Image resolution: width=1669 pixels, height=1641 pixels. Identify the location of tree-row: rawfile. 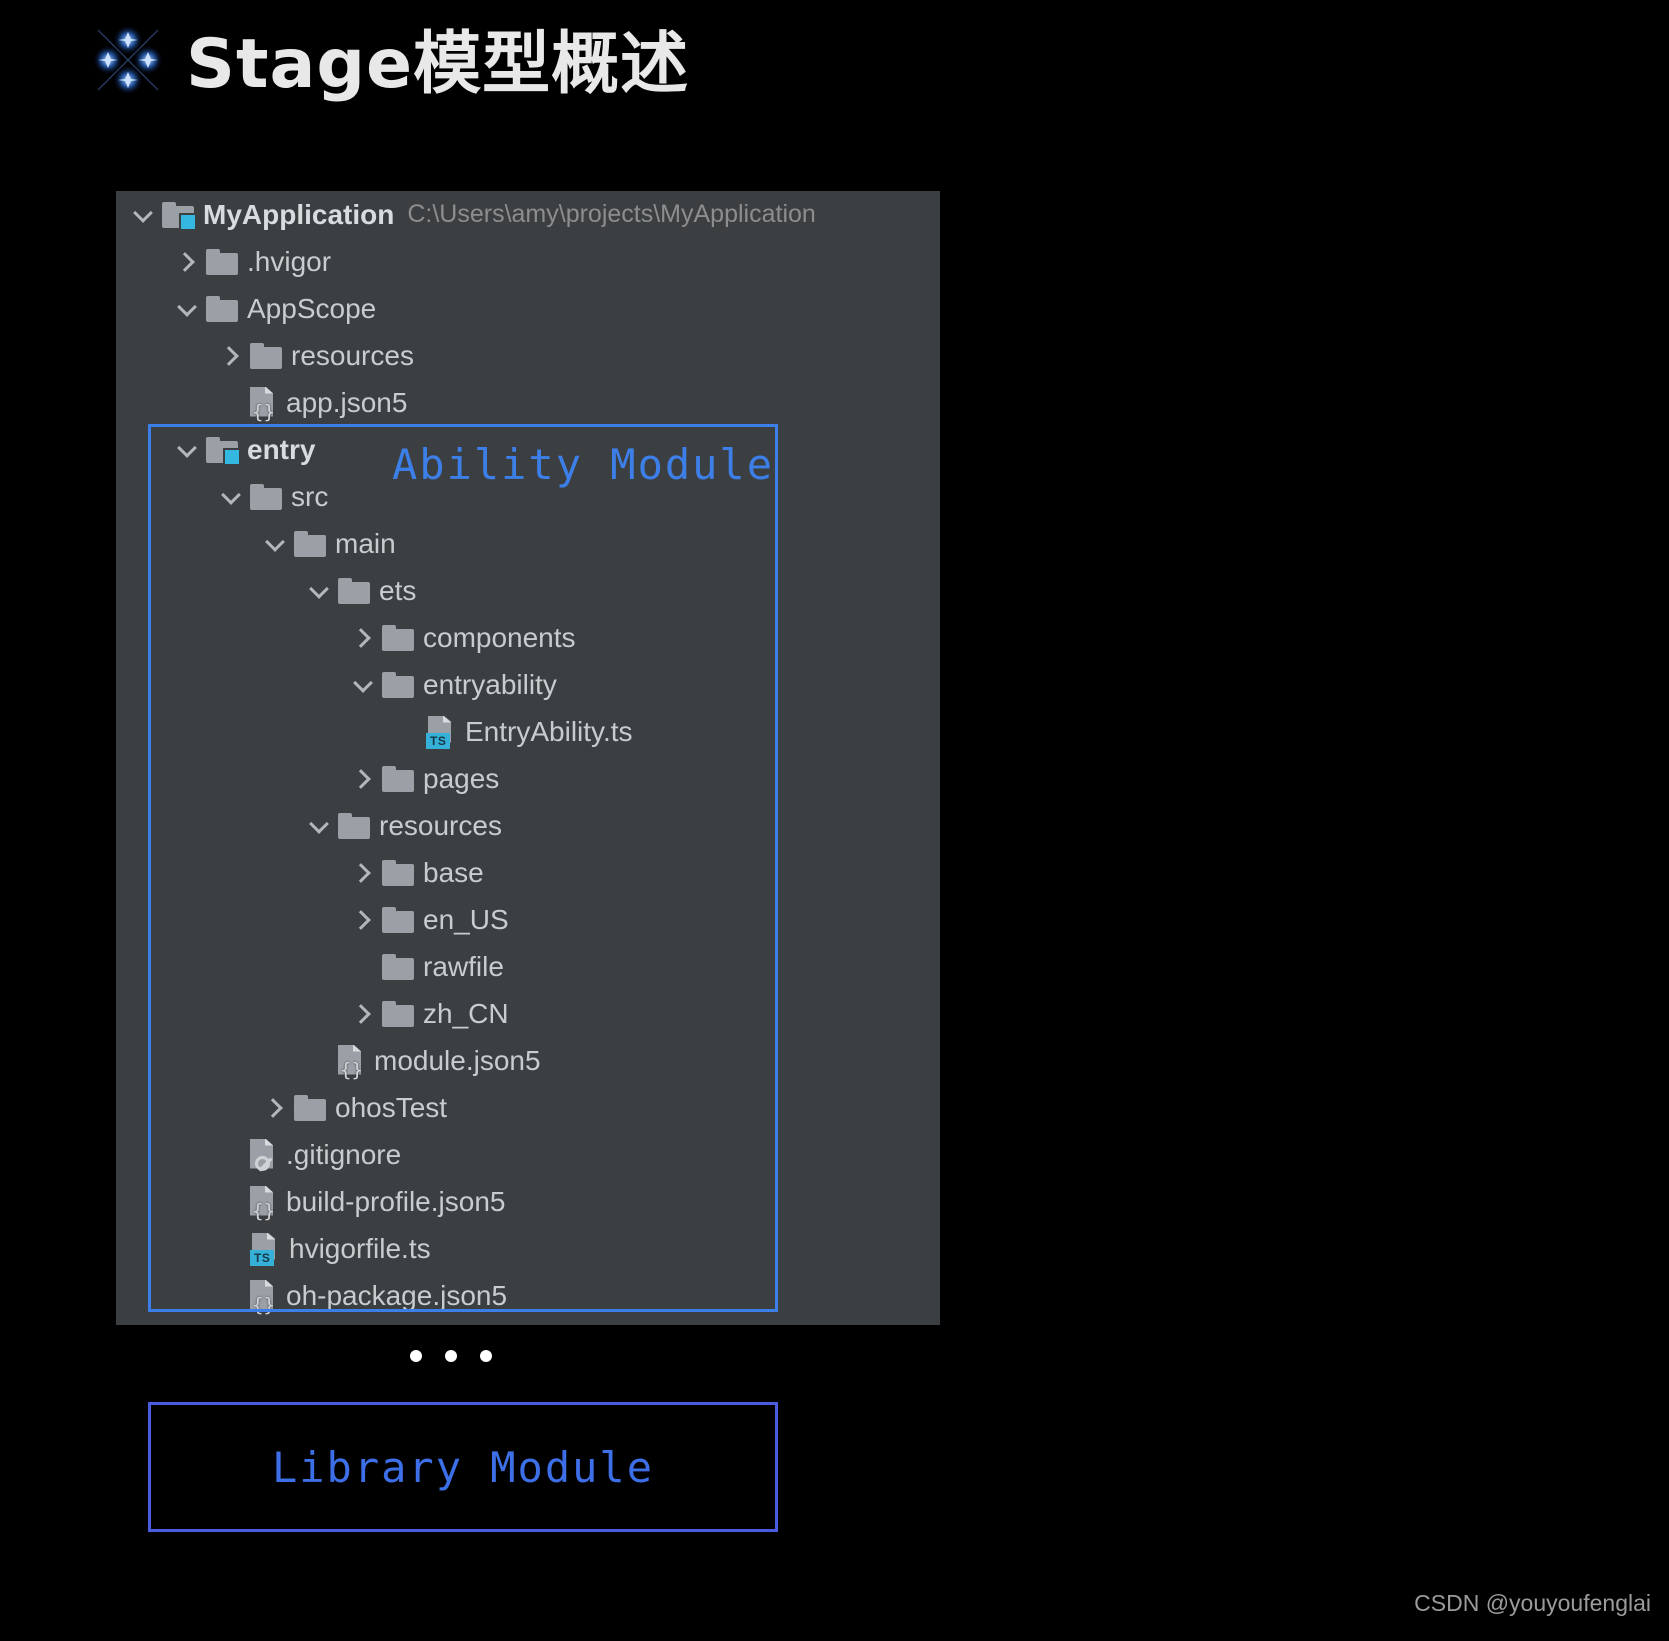
(528, 966).